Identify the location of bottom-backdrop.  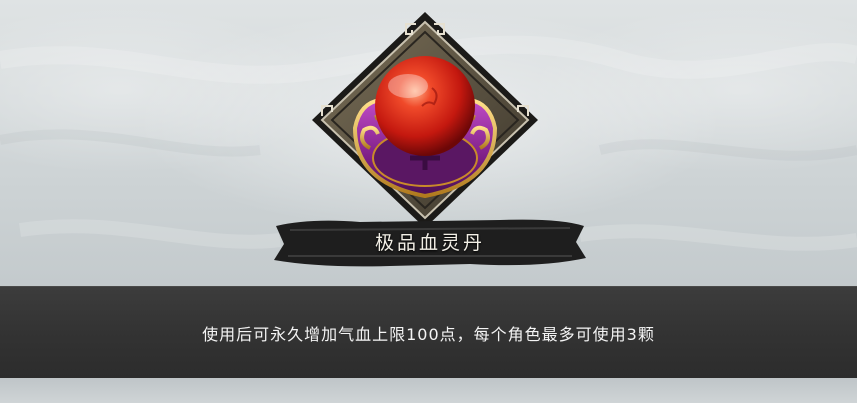
(428, 390).